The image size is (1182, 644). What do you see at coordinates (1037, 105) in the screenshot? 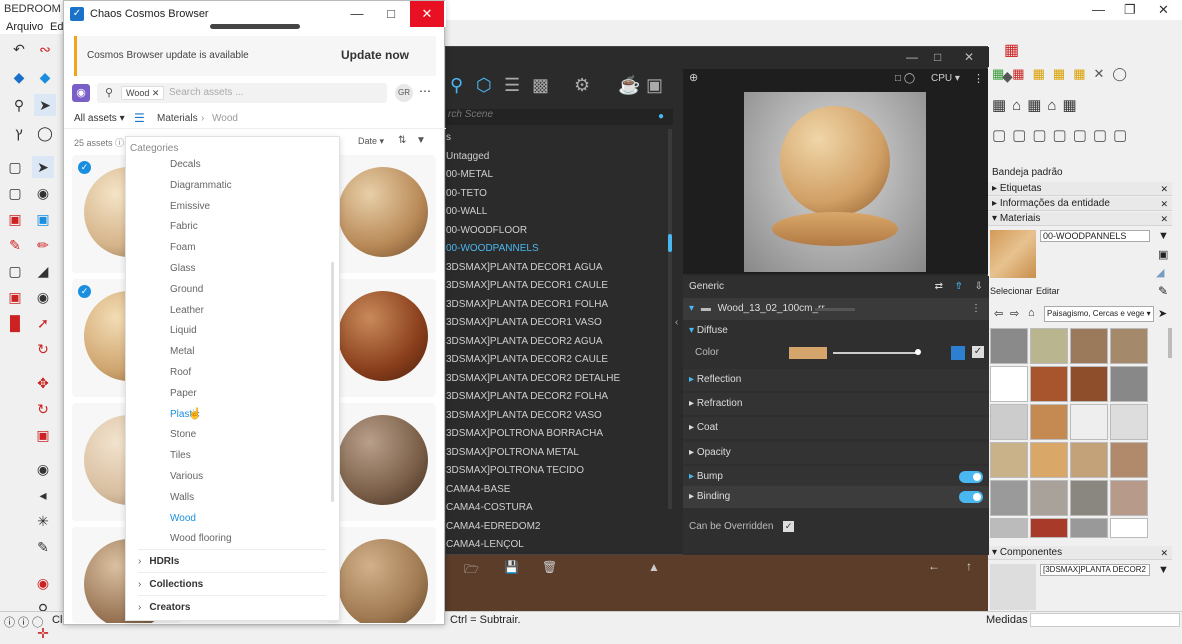
I see `tray-icons-row3: ▦⌂▦⌂▦` at bounding box center [1037, 105].